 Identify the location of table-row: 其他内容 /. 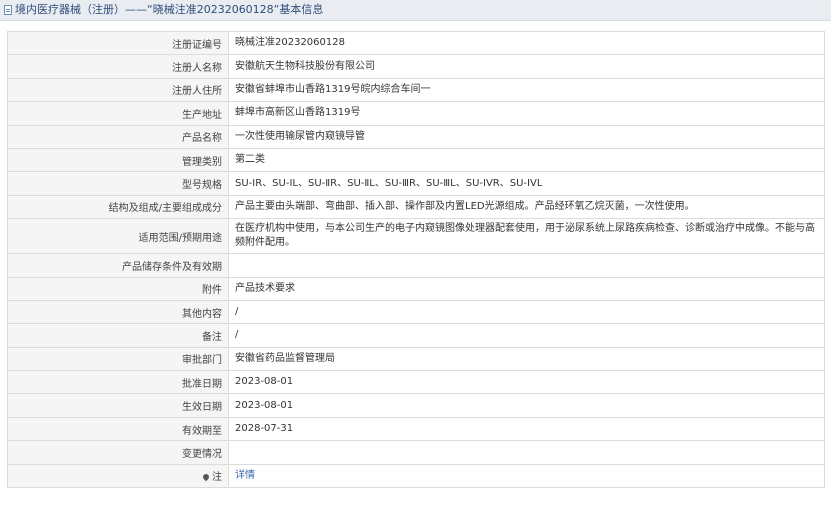
(416, 312).